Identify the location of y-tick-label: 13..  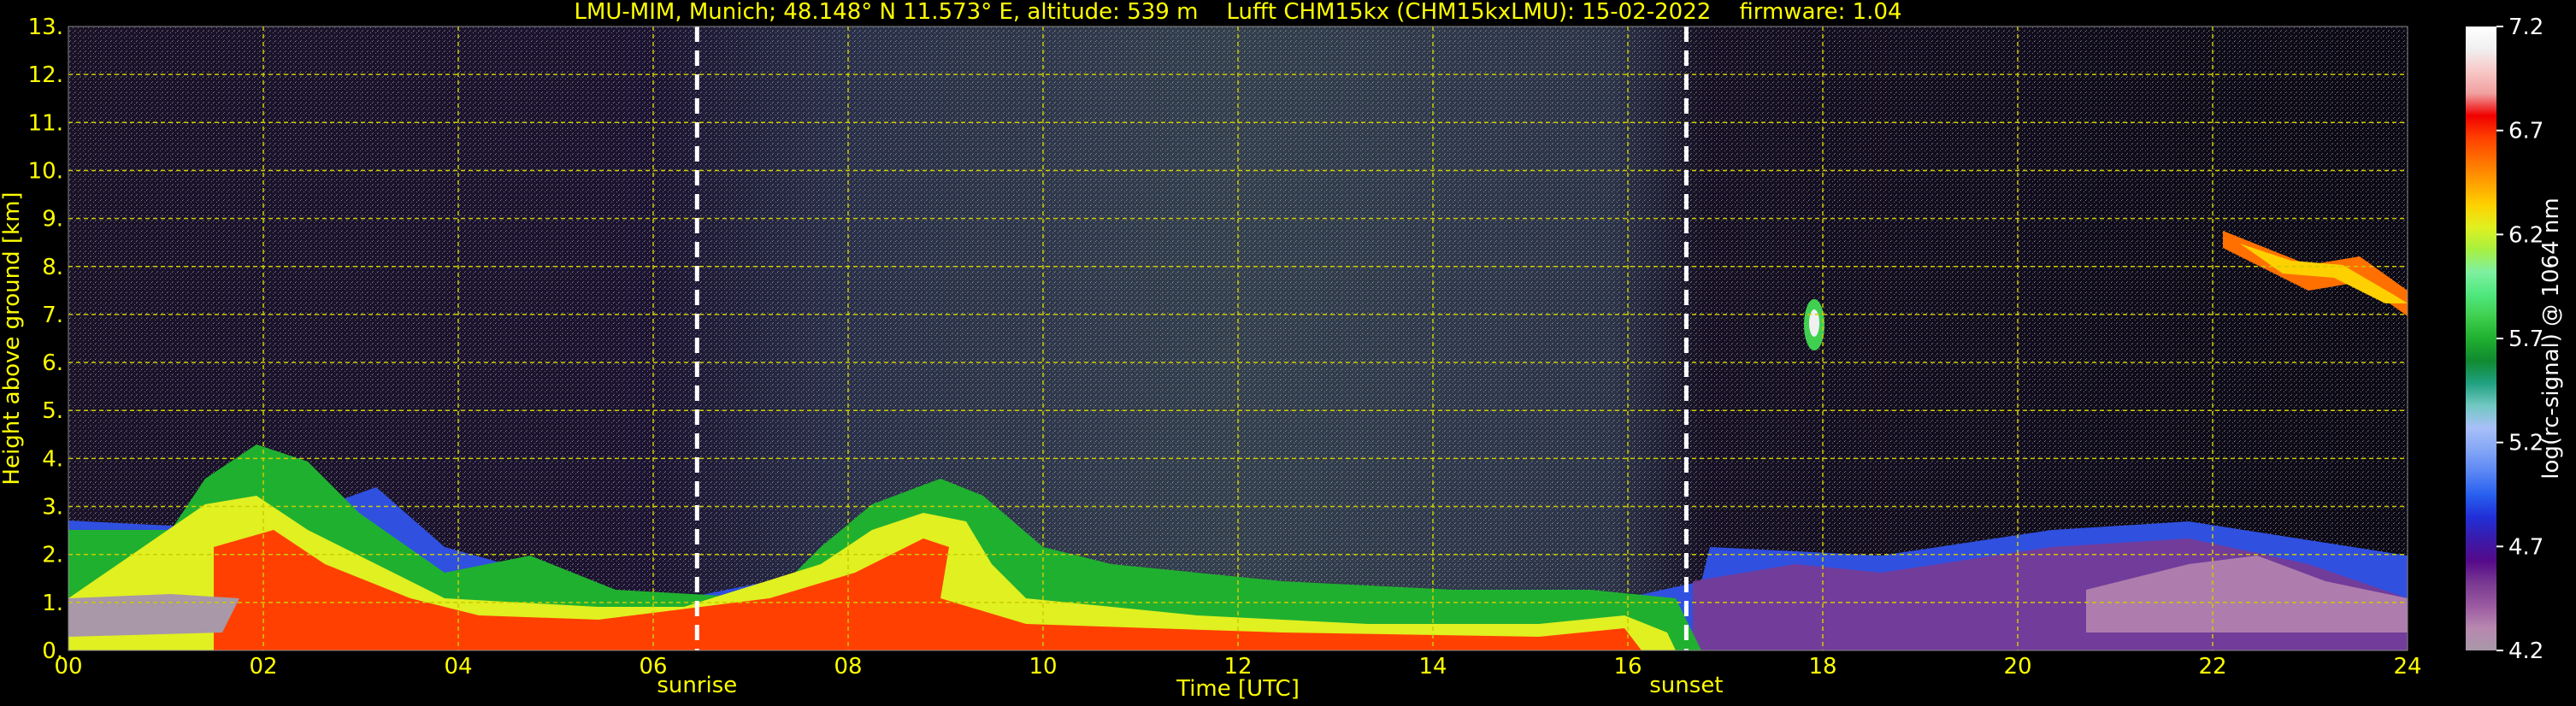
(45, 27).